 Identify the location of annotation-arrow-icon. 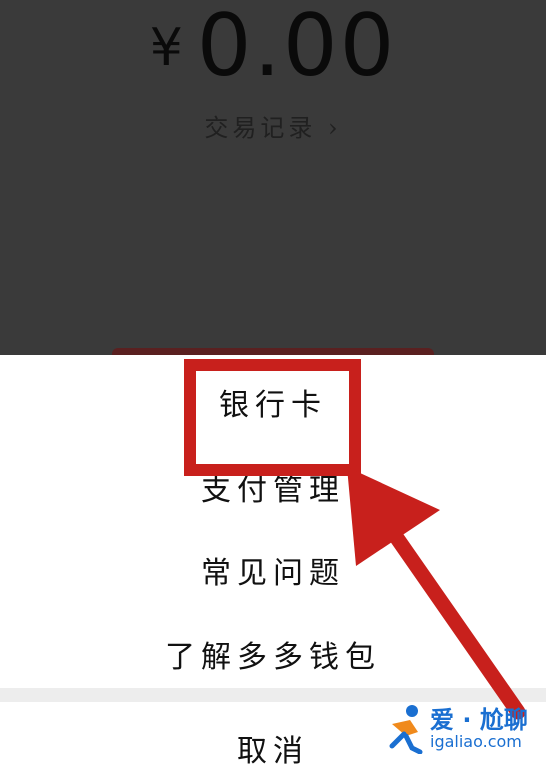
(436, 593).